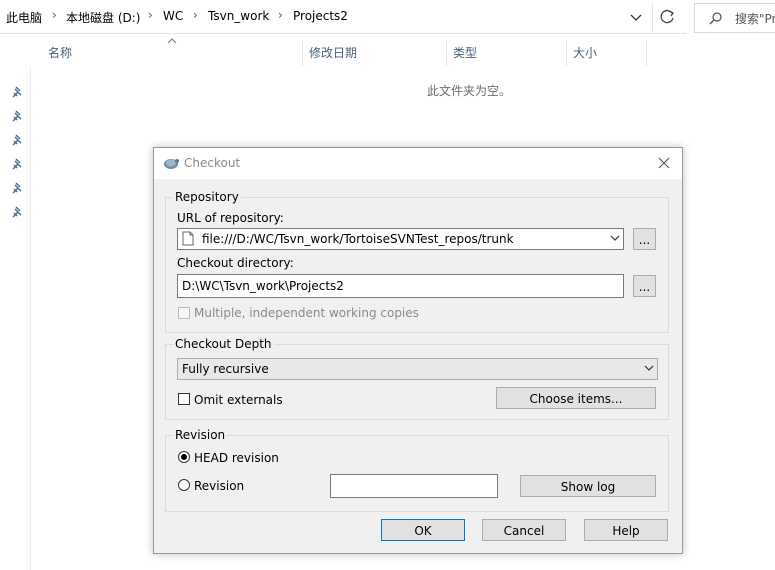 The width and height of the screenshot is (775, 570). What do you see at coordinates (414, 486) in the screenshot?
I see `revision-input` at bounding box center [414, 486].